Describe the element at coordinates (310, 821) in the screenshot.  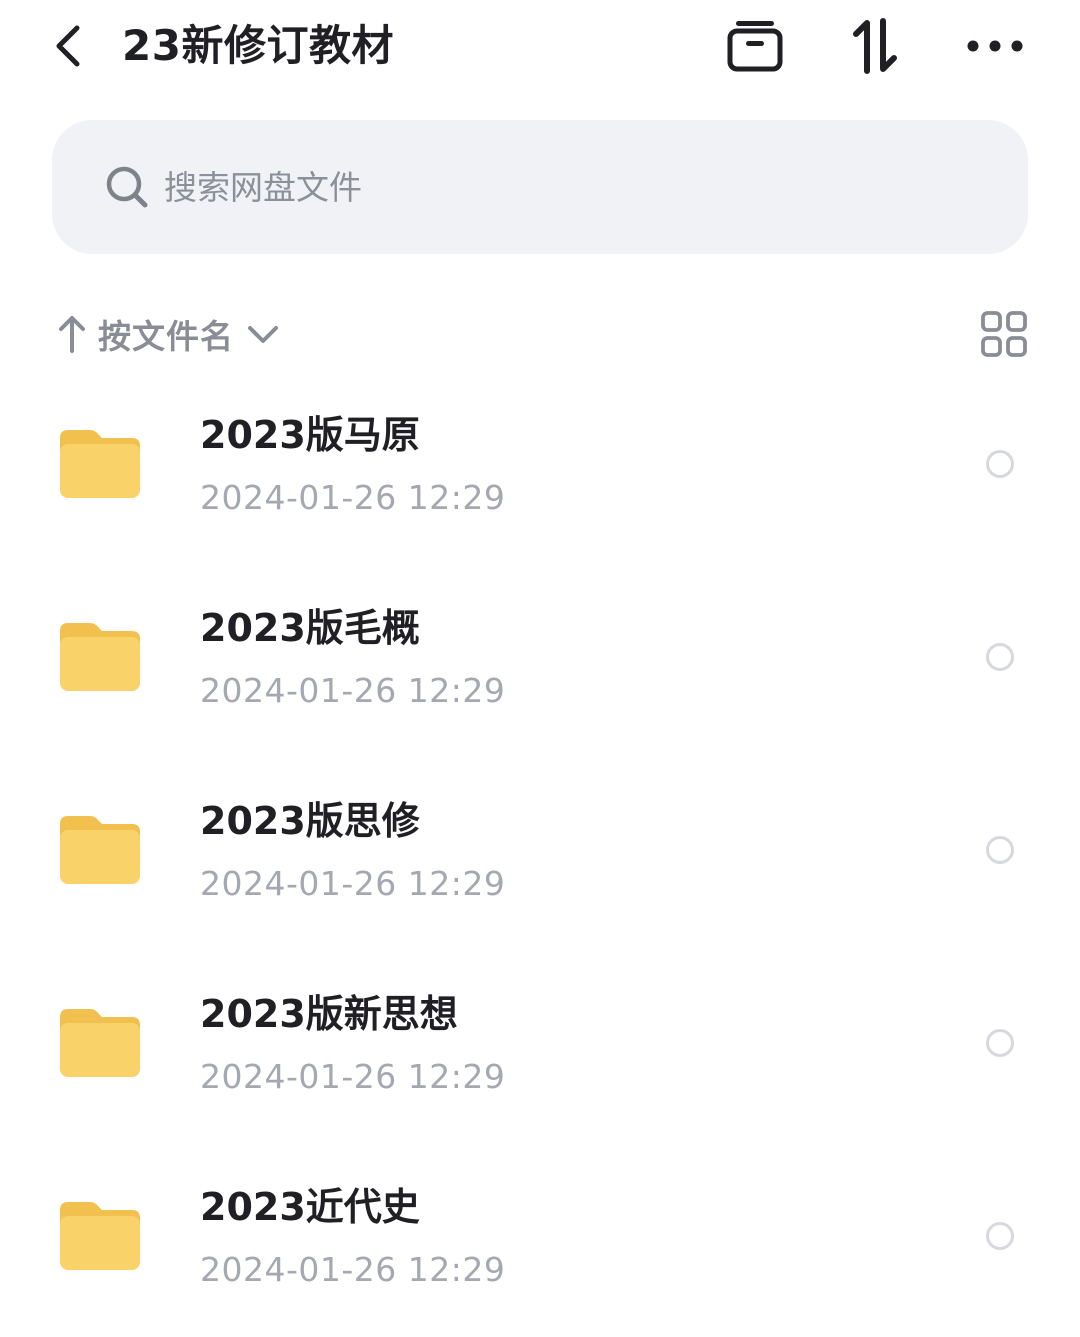
I see `file-name: 2023版思修` at that location.